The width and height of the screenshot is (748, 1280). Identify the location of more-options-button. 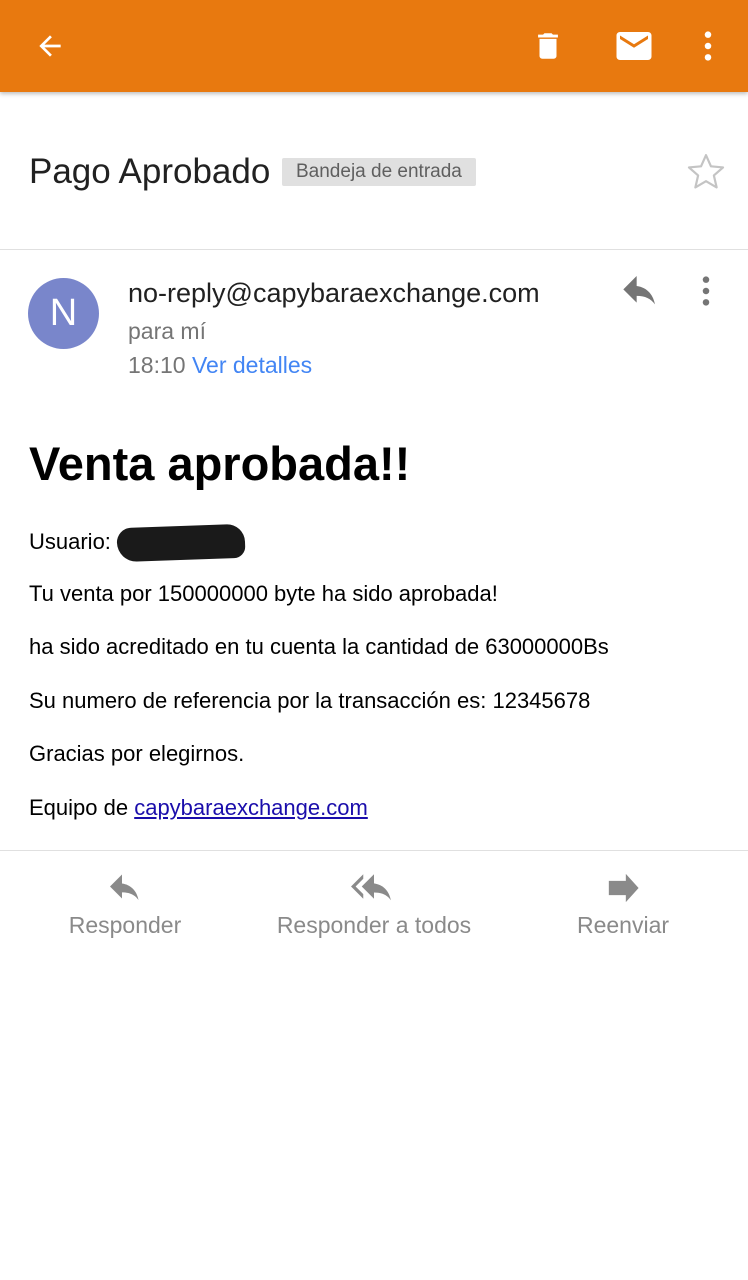
(708, 46).